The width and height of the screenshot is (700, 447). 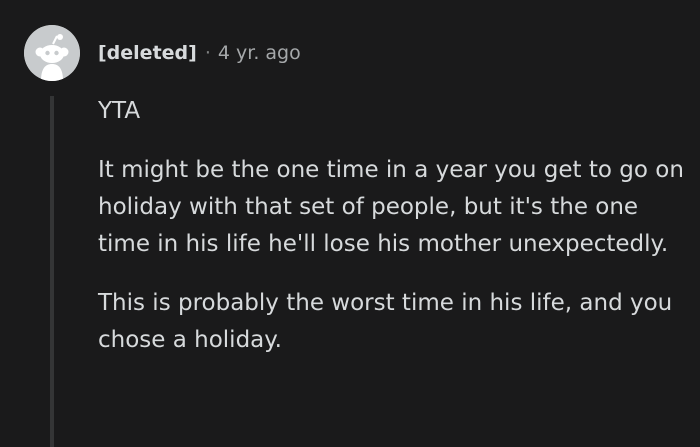 I want to click on comment-header: [deleted] · 4 yr. ago, so click(x=199, y=53).